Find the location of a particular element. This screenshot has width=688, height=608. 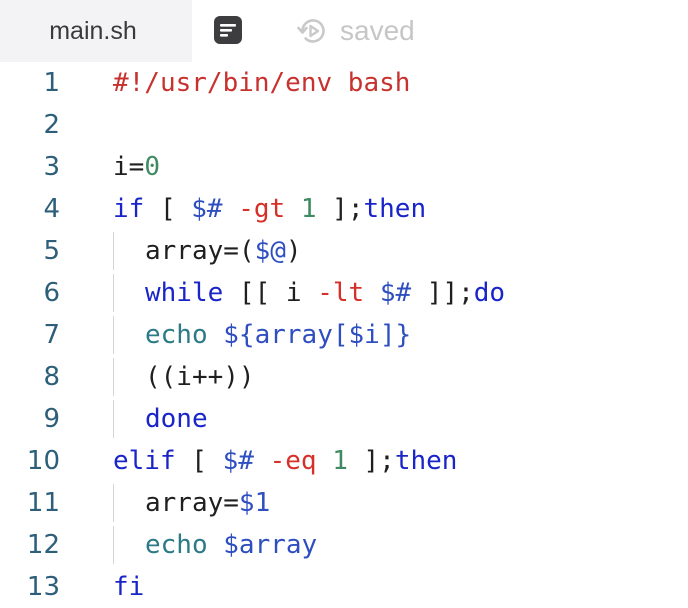

line-number: 1 is located at coordinates (51, 83).